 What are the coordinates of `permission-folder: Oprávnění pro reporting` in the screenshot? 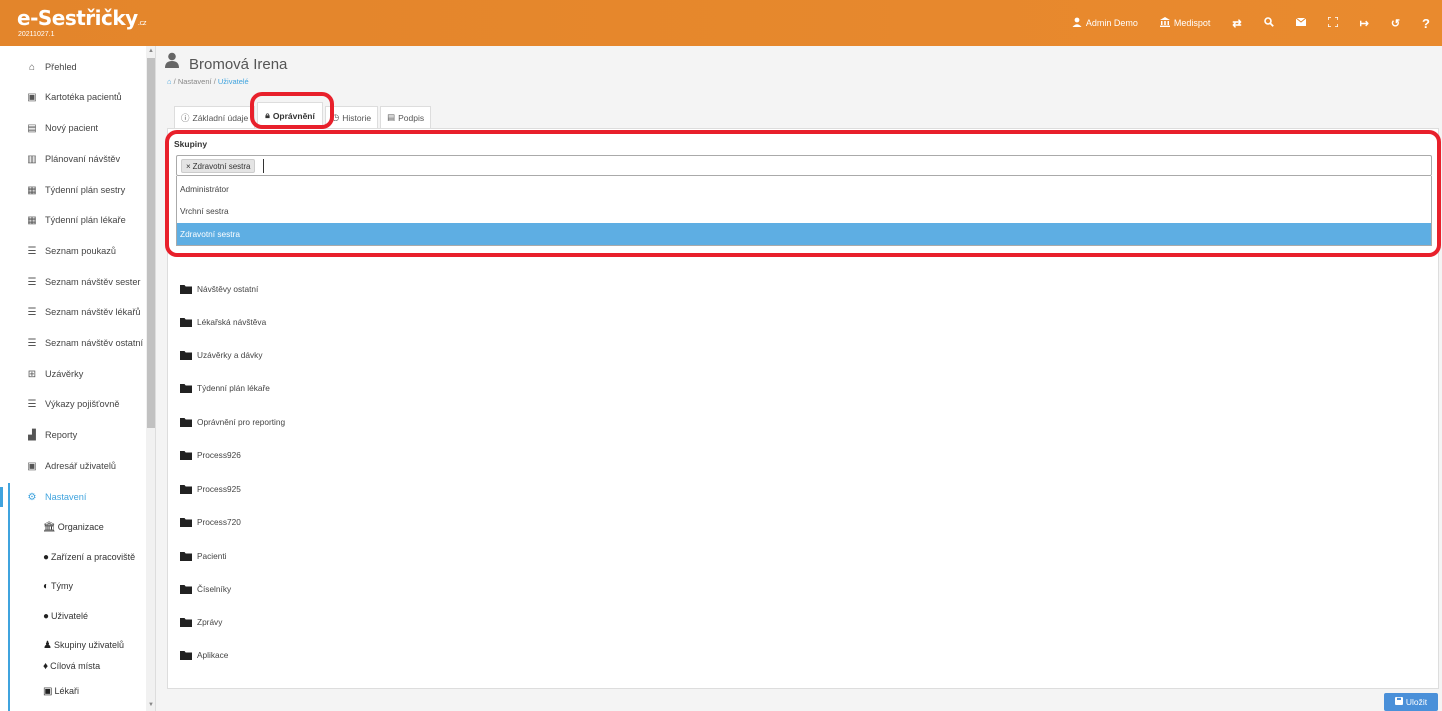 It's located at (232, 422).